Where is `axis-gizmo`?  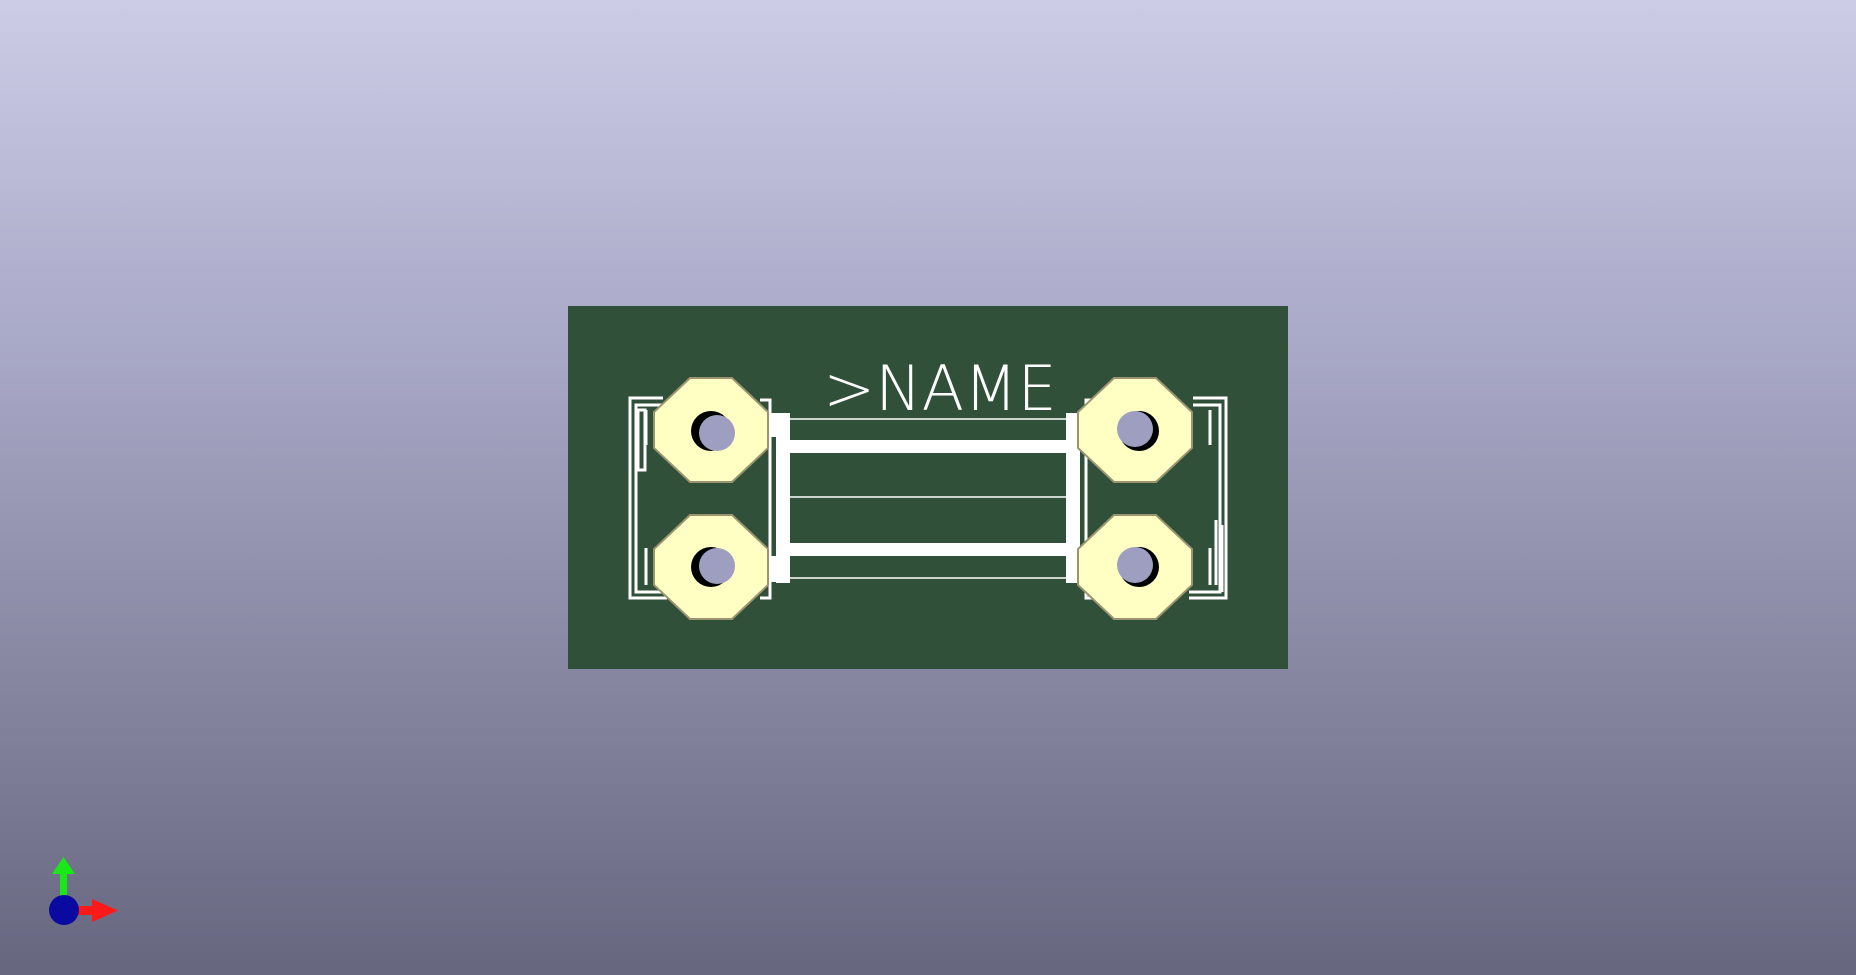
axis-gizmo is located at coordinates (83, 891).